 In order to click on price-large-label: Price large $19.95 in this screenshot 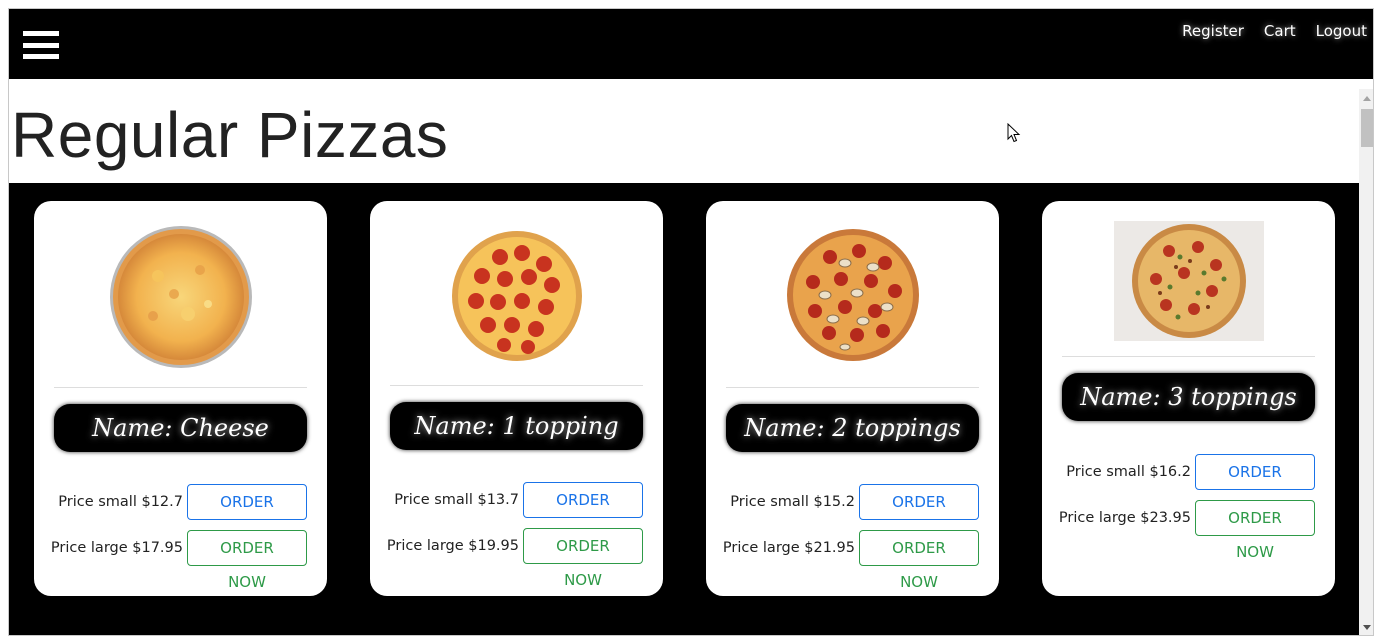, I will do `click(452, 546)`.